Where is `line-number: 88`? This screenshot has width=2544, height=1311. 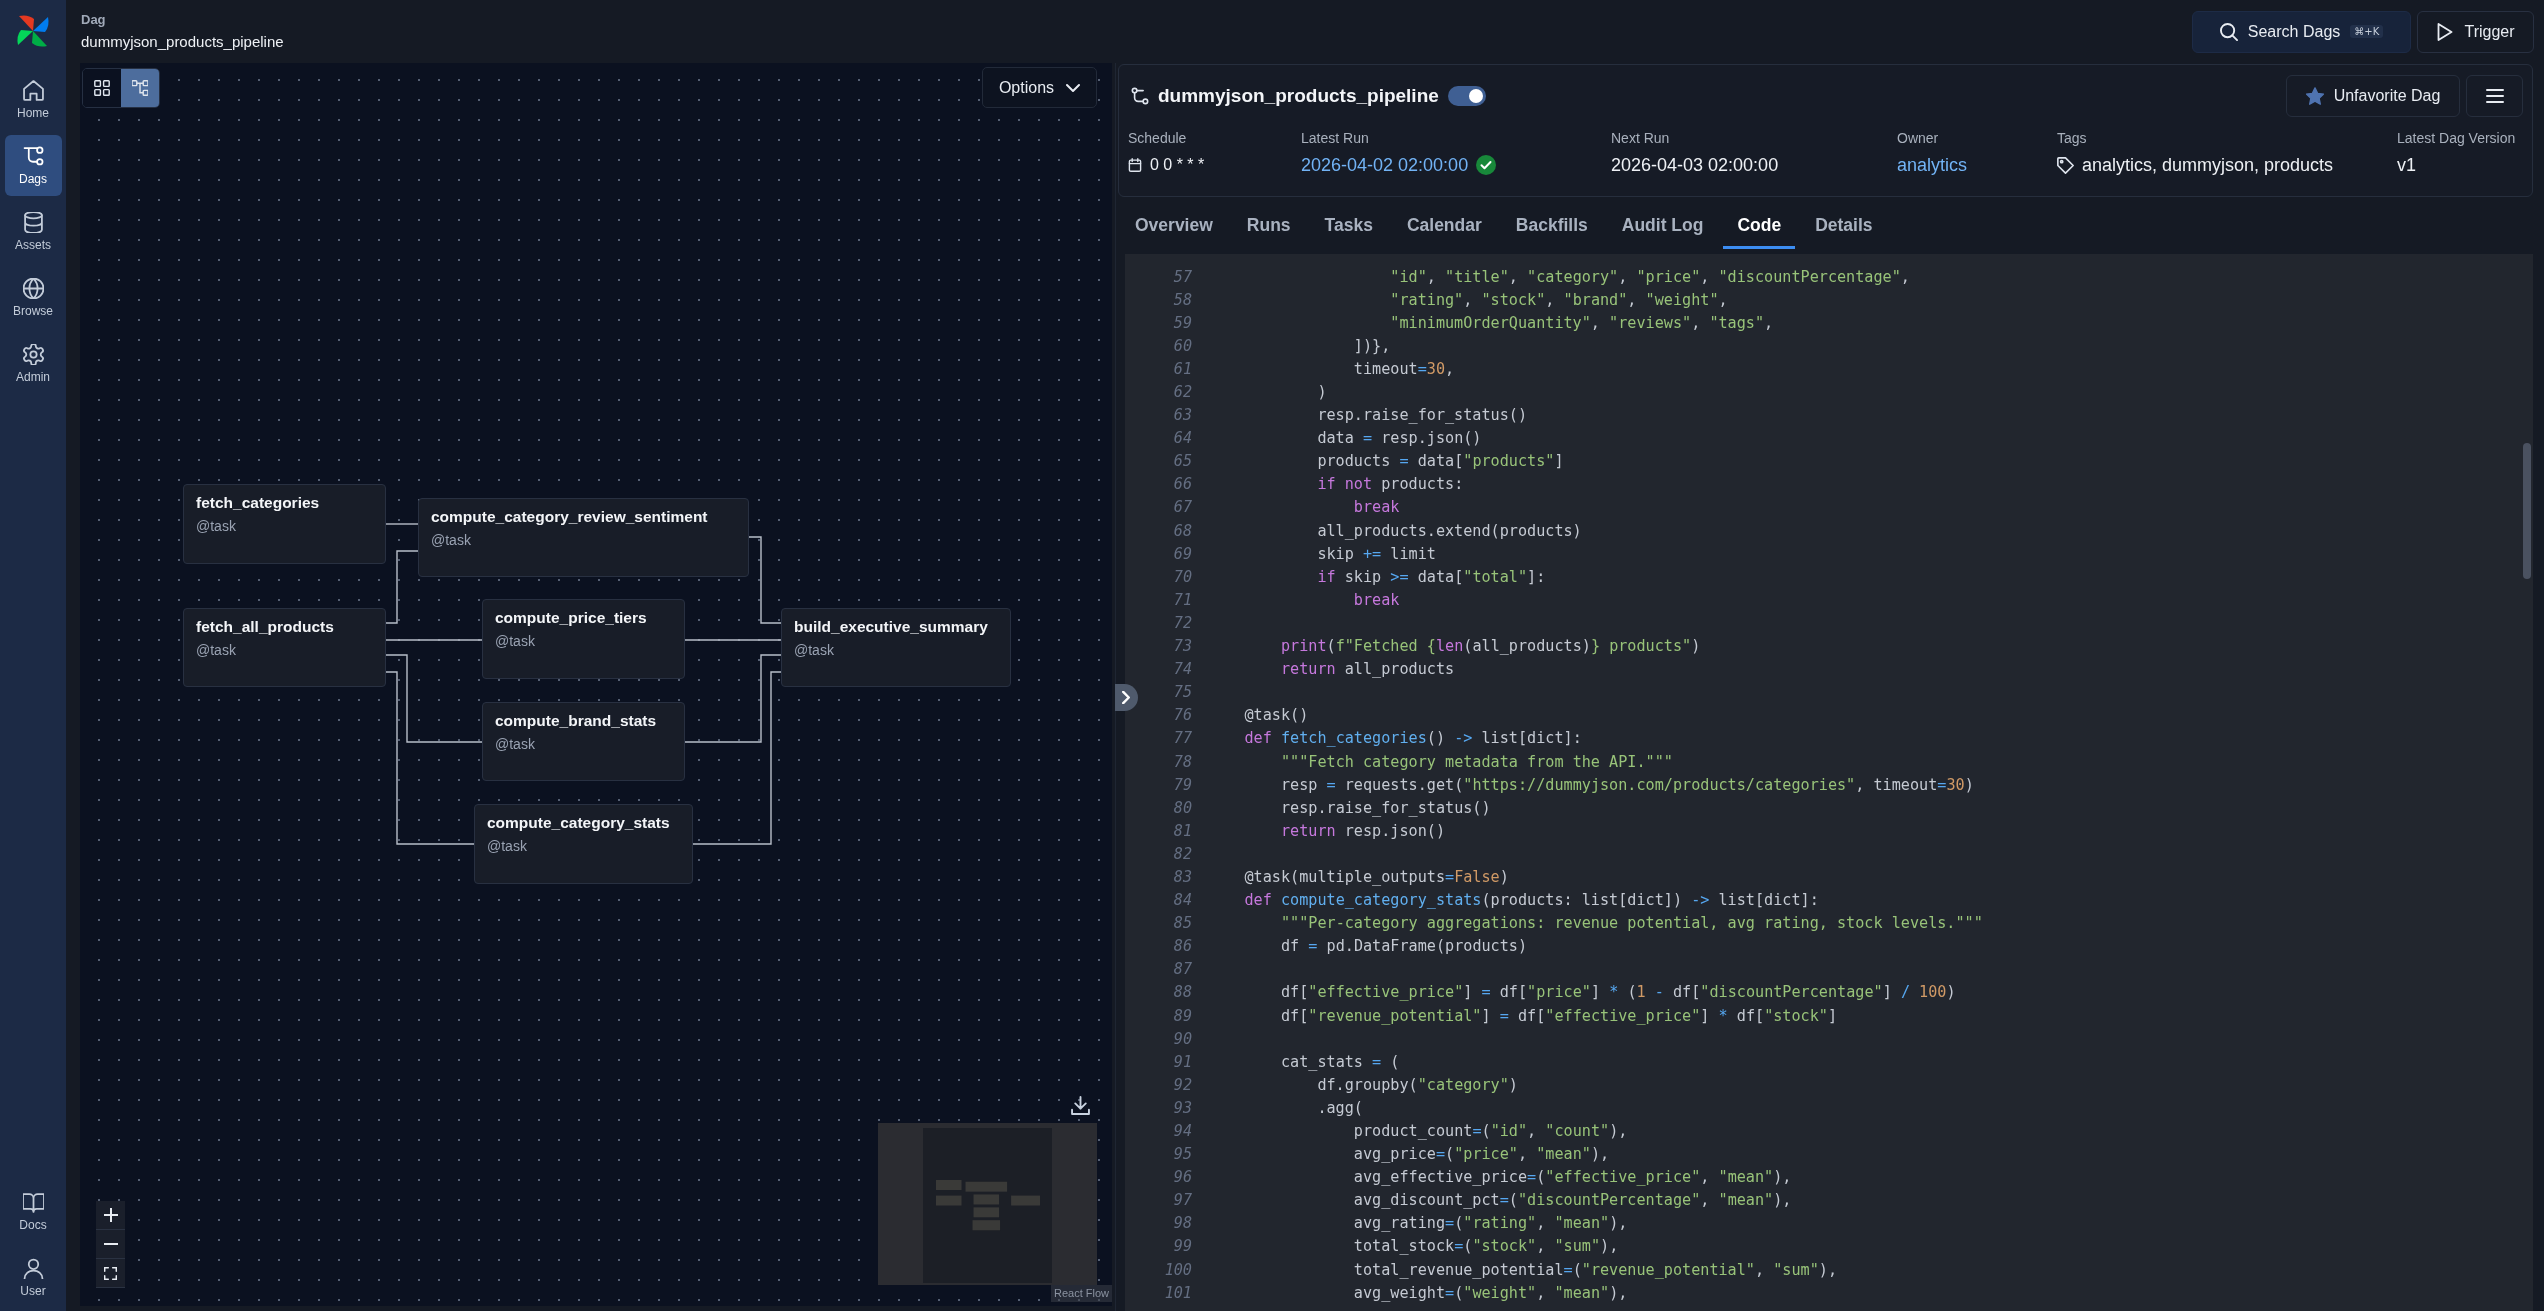 line-number: 88 is located at coordinates (1182, 992).